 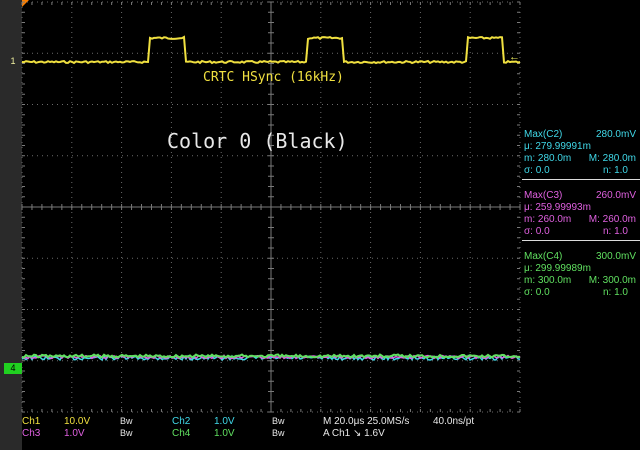 I want to click on meas-mu: 279.99991m, so click(x=563, y=146).